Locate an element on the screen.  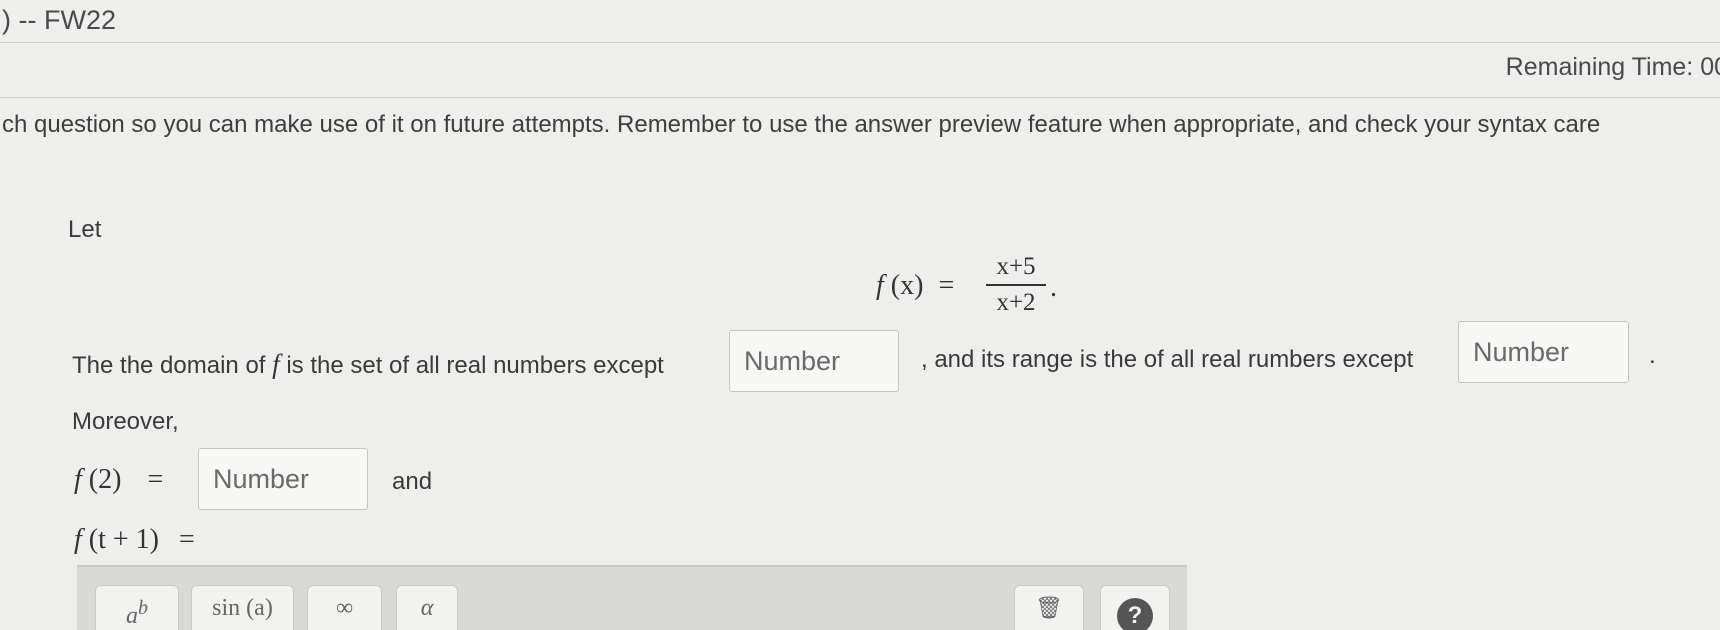
fraction-denominator: x+2 is located at coordinates (1016, 302).